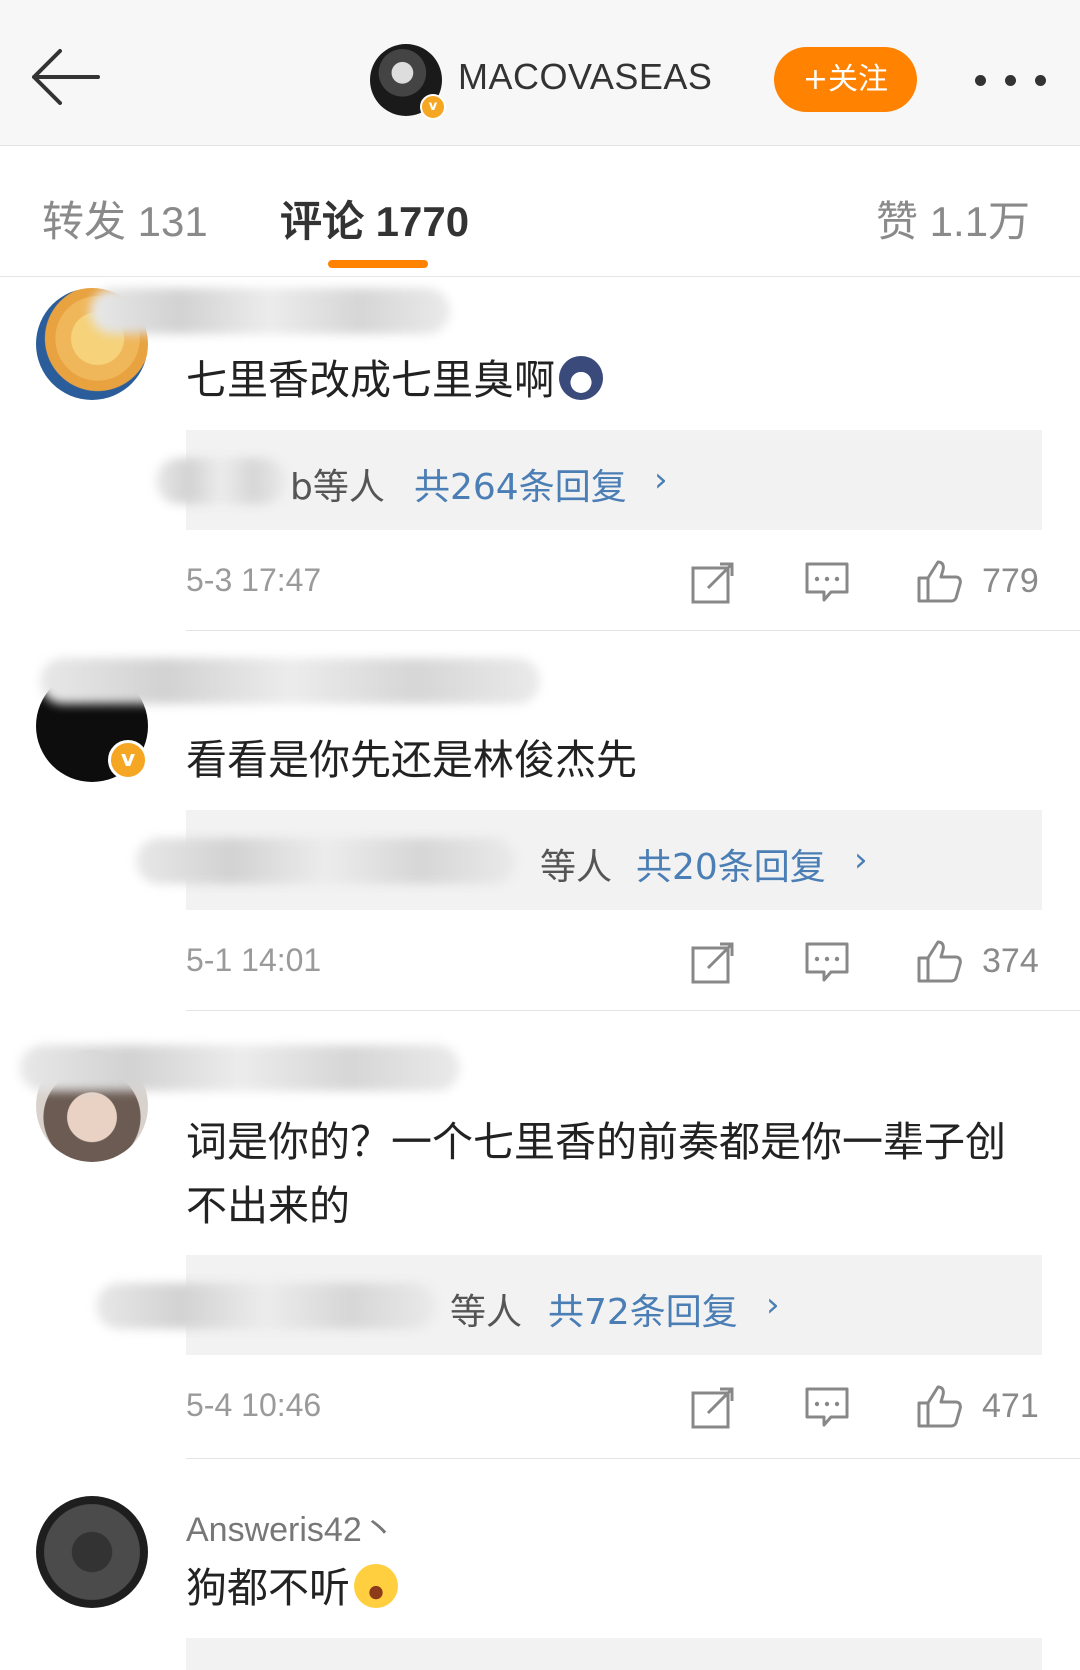  Describe the element at coordinates (376, 1586) in the screenshot. I see `sweat-smile-emoji-icon` at that location.